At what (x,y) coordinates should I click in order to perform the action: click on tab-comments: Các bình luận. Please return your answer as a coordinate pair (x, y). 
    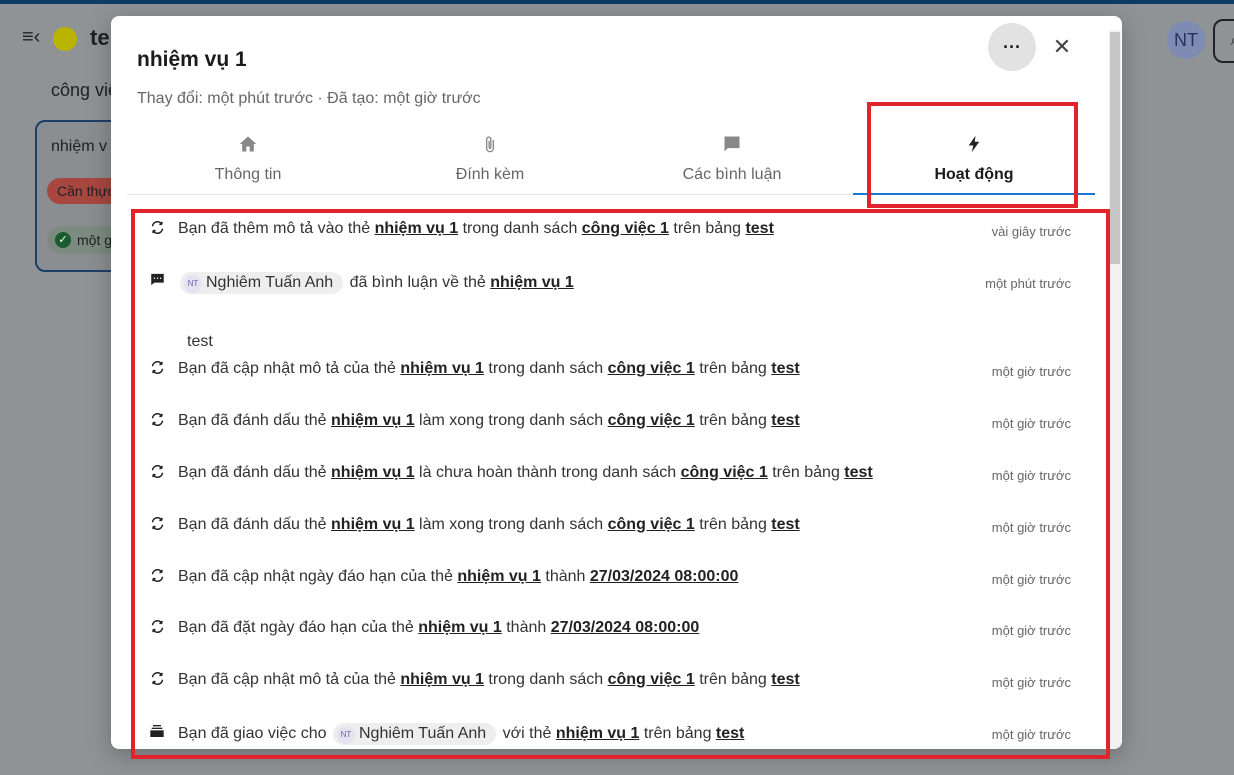
    Looking at the image, I should click on (732, 157).